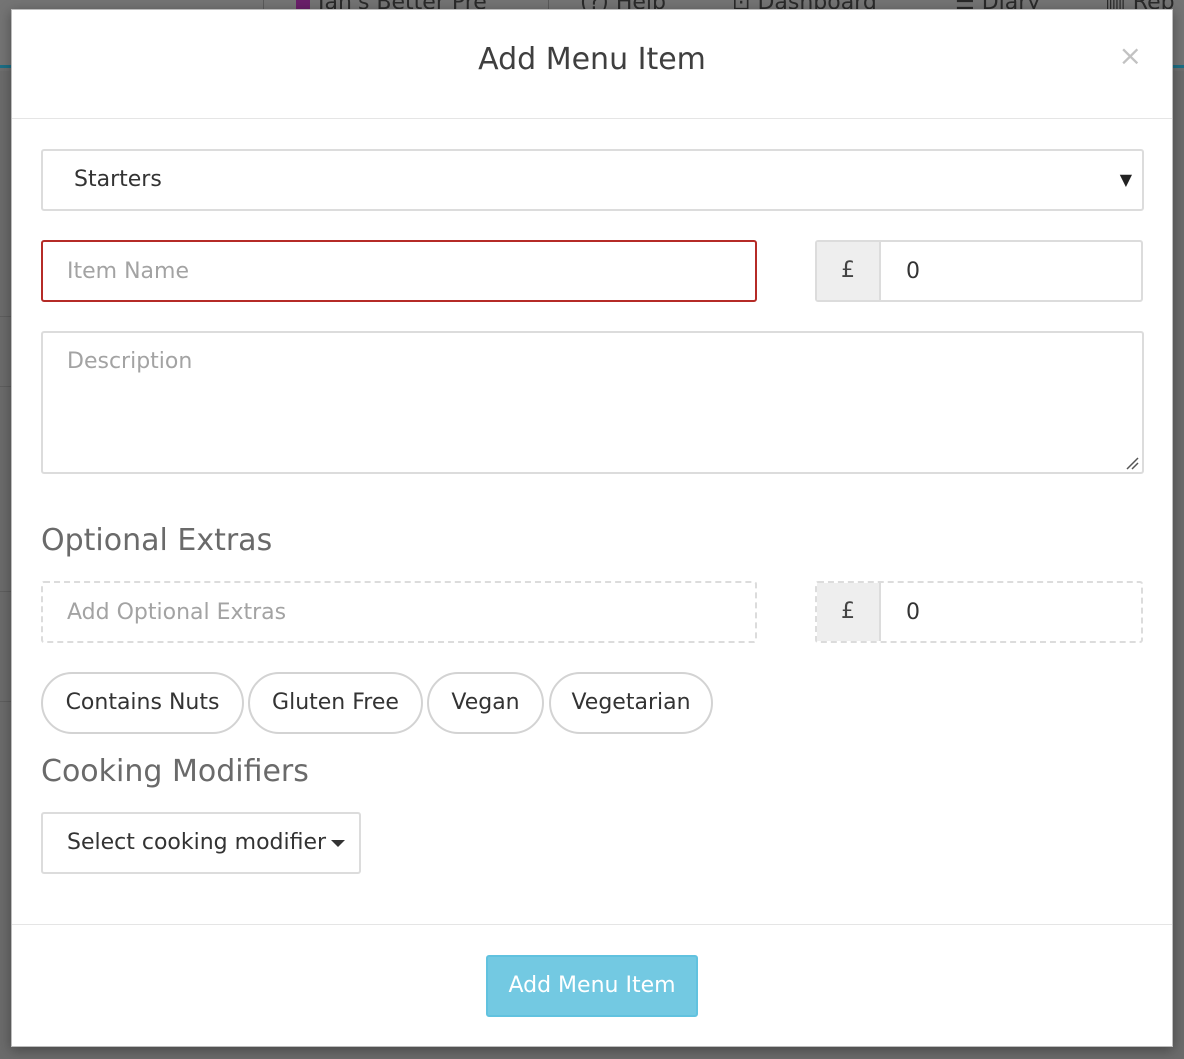 The image size is (1184, 1059). Describe the element at coordinates (592, 59) in the screenshot. I see `modal-title: Add Menu Item` at that location.